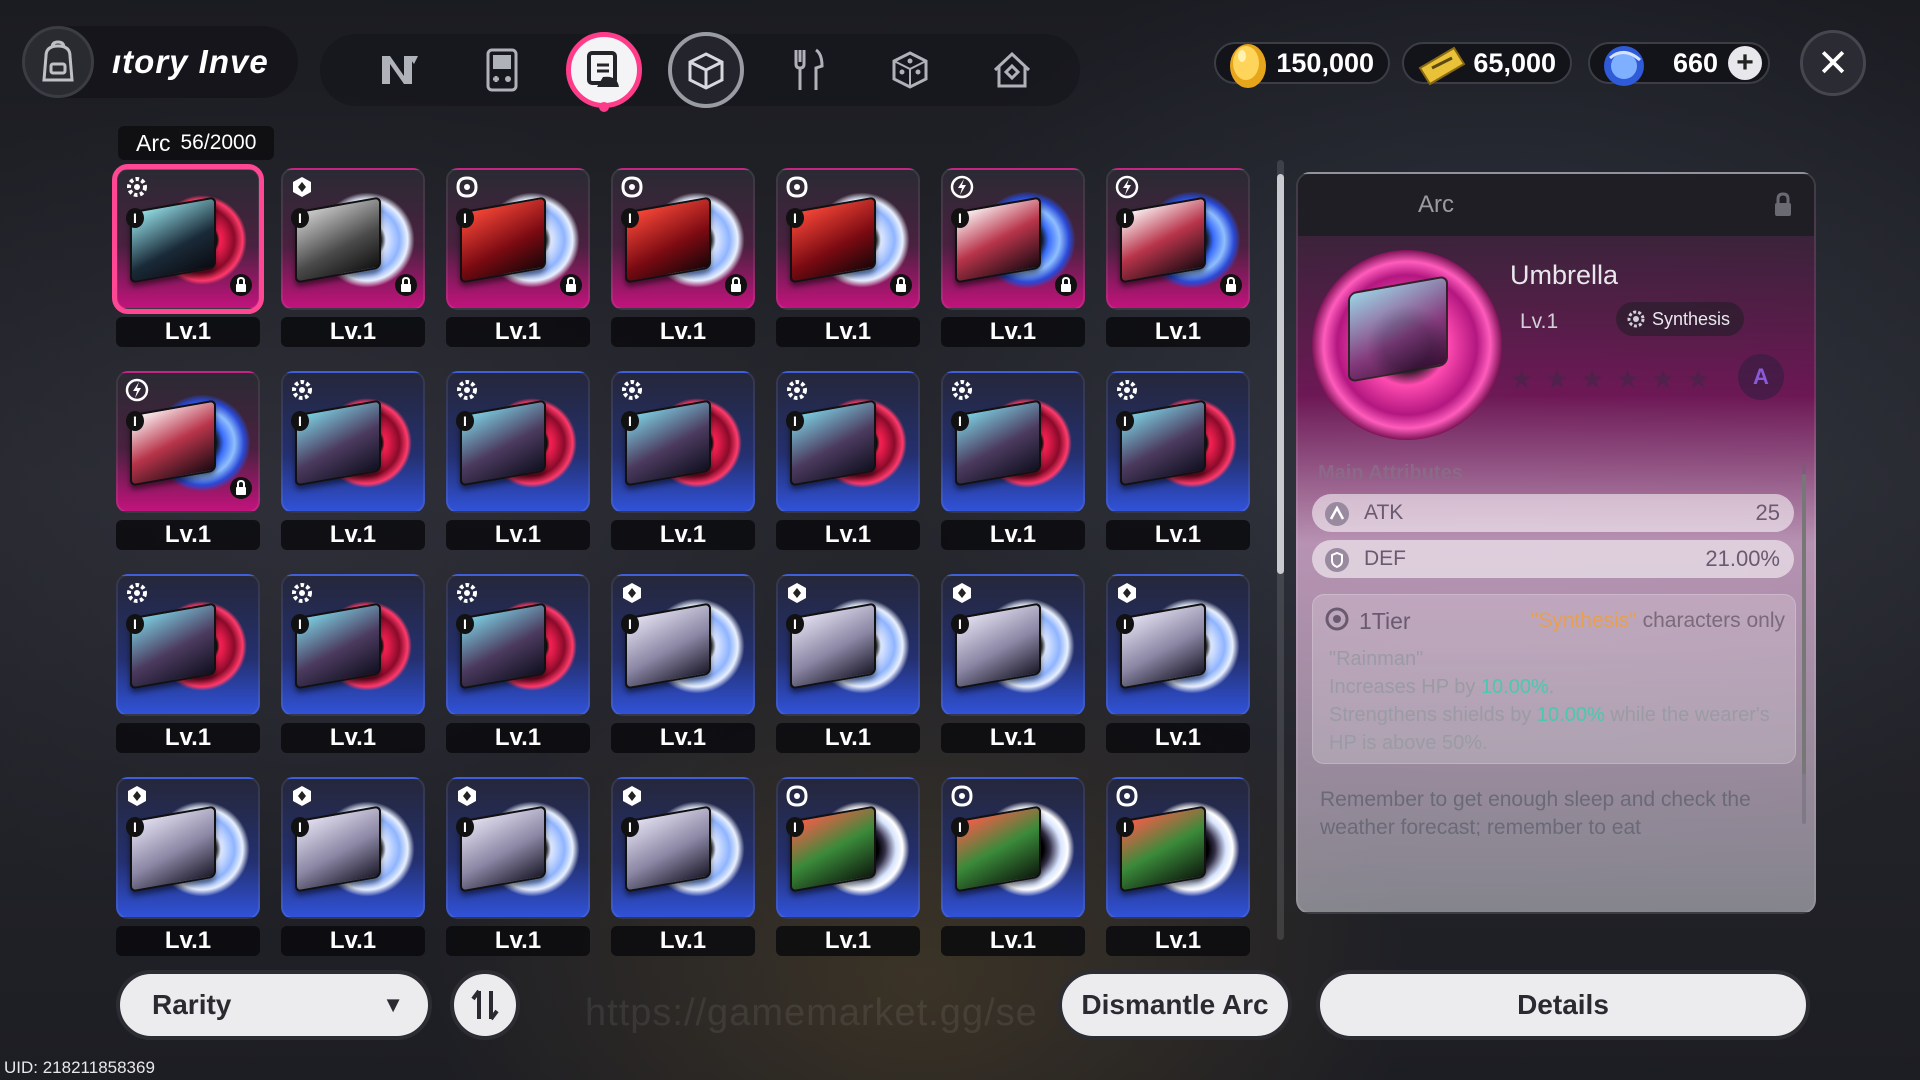  Describe the element at coordinates (808, 70) in the screenshot. I see `tab-food` at that location.